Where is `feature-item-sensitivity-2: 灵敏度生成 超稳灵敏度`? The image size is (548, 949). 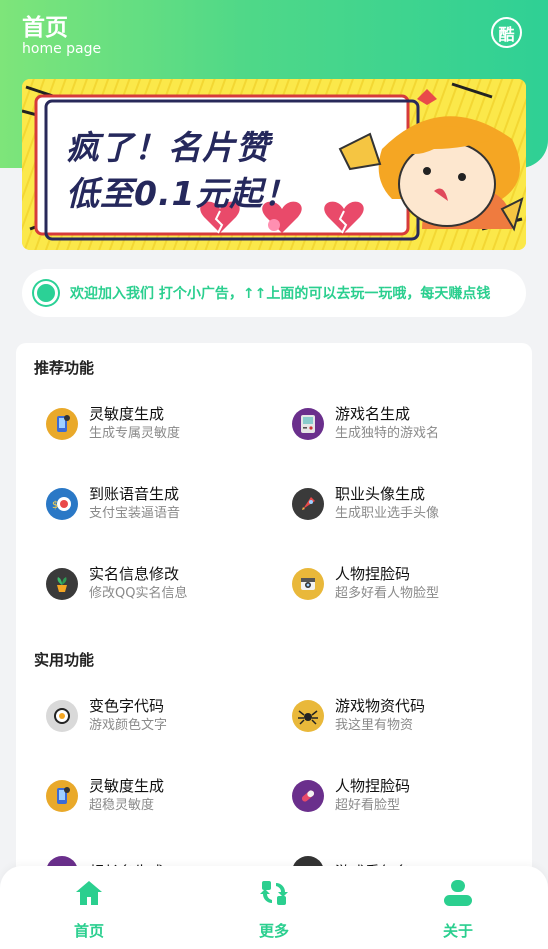 feature-item-sensitivity-2: 灵敏度生成 超稳灵敏度 is located at coordinates (105, 795).